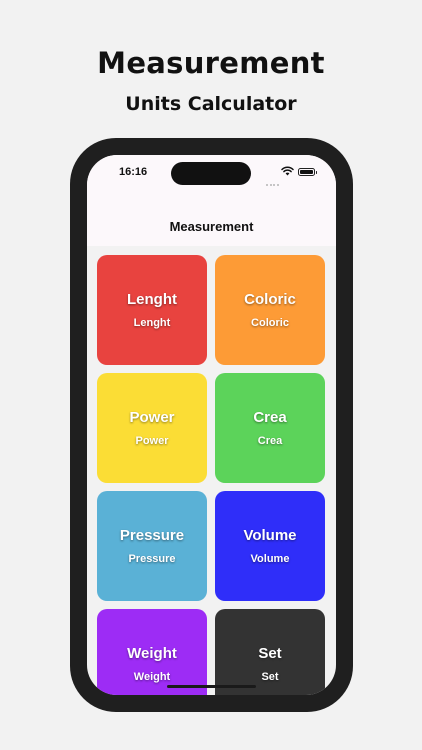 This screenshot has width=422, height=750. What do you see at coordinates (211, 686) in the screenshot?
I see `home-indicator` at bounding box center [211, 686].